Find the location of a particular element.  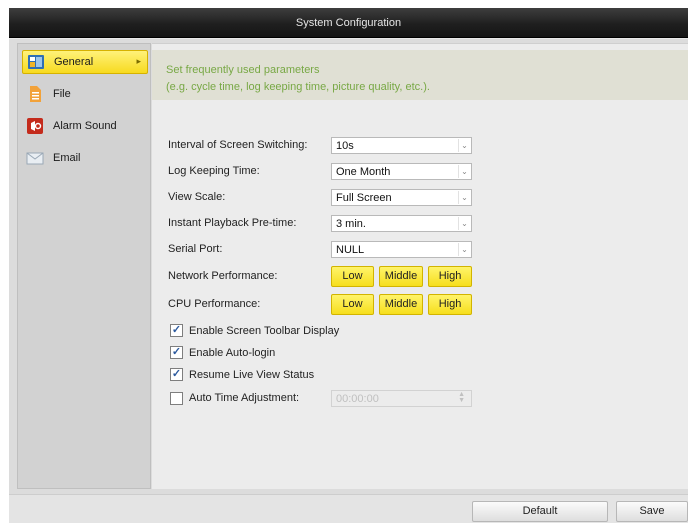

sidebar-item-file: File is located at coordinates (85, 94).